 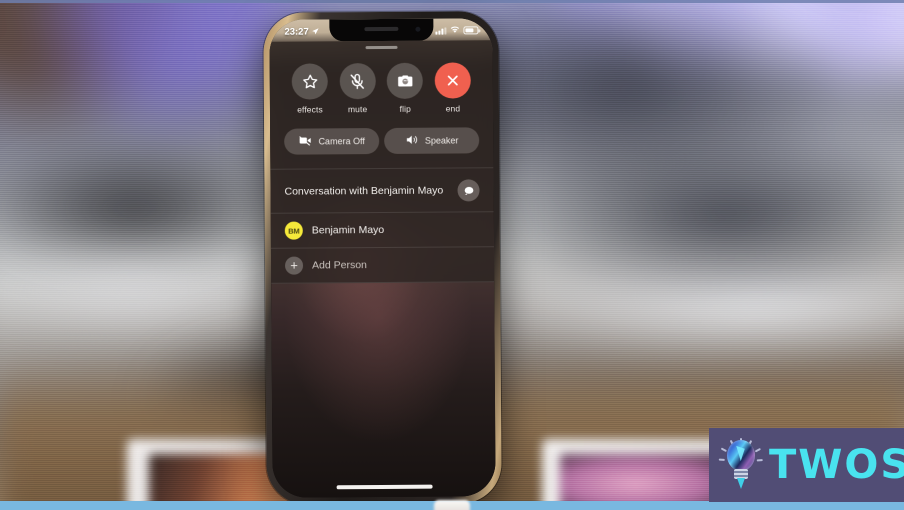 What do you see at coordinates (316, 31) in the screenshot?
I see `location-arrow-icon` at bounding box center [316, 31].